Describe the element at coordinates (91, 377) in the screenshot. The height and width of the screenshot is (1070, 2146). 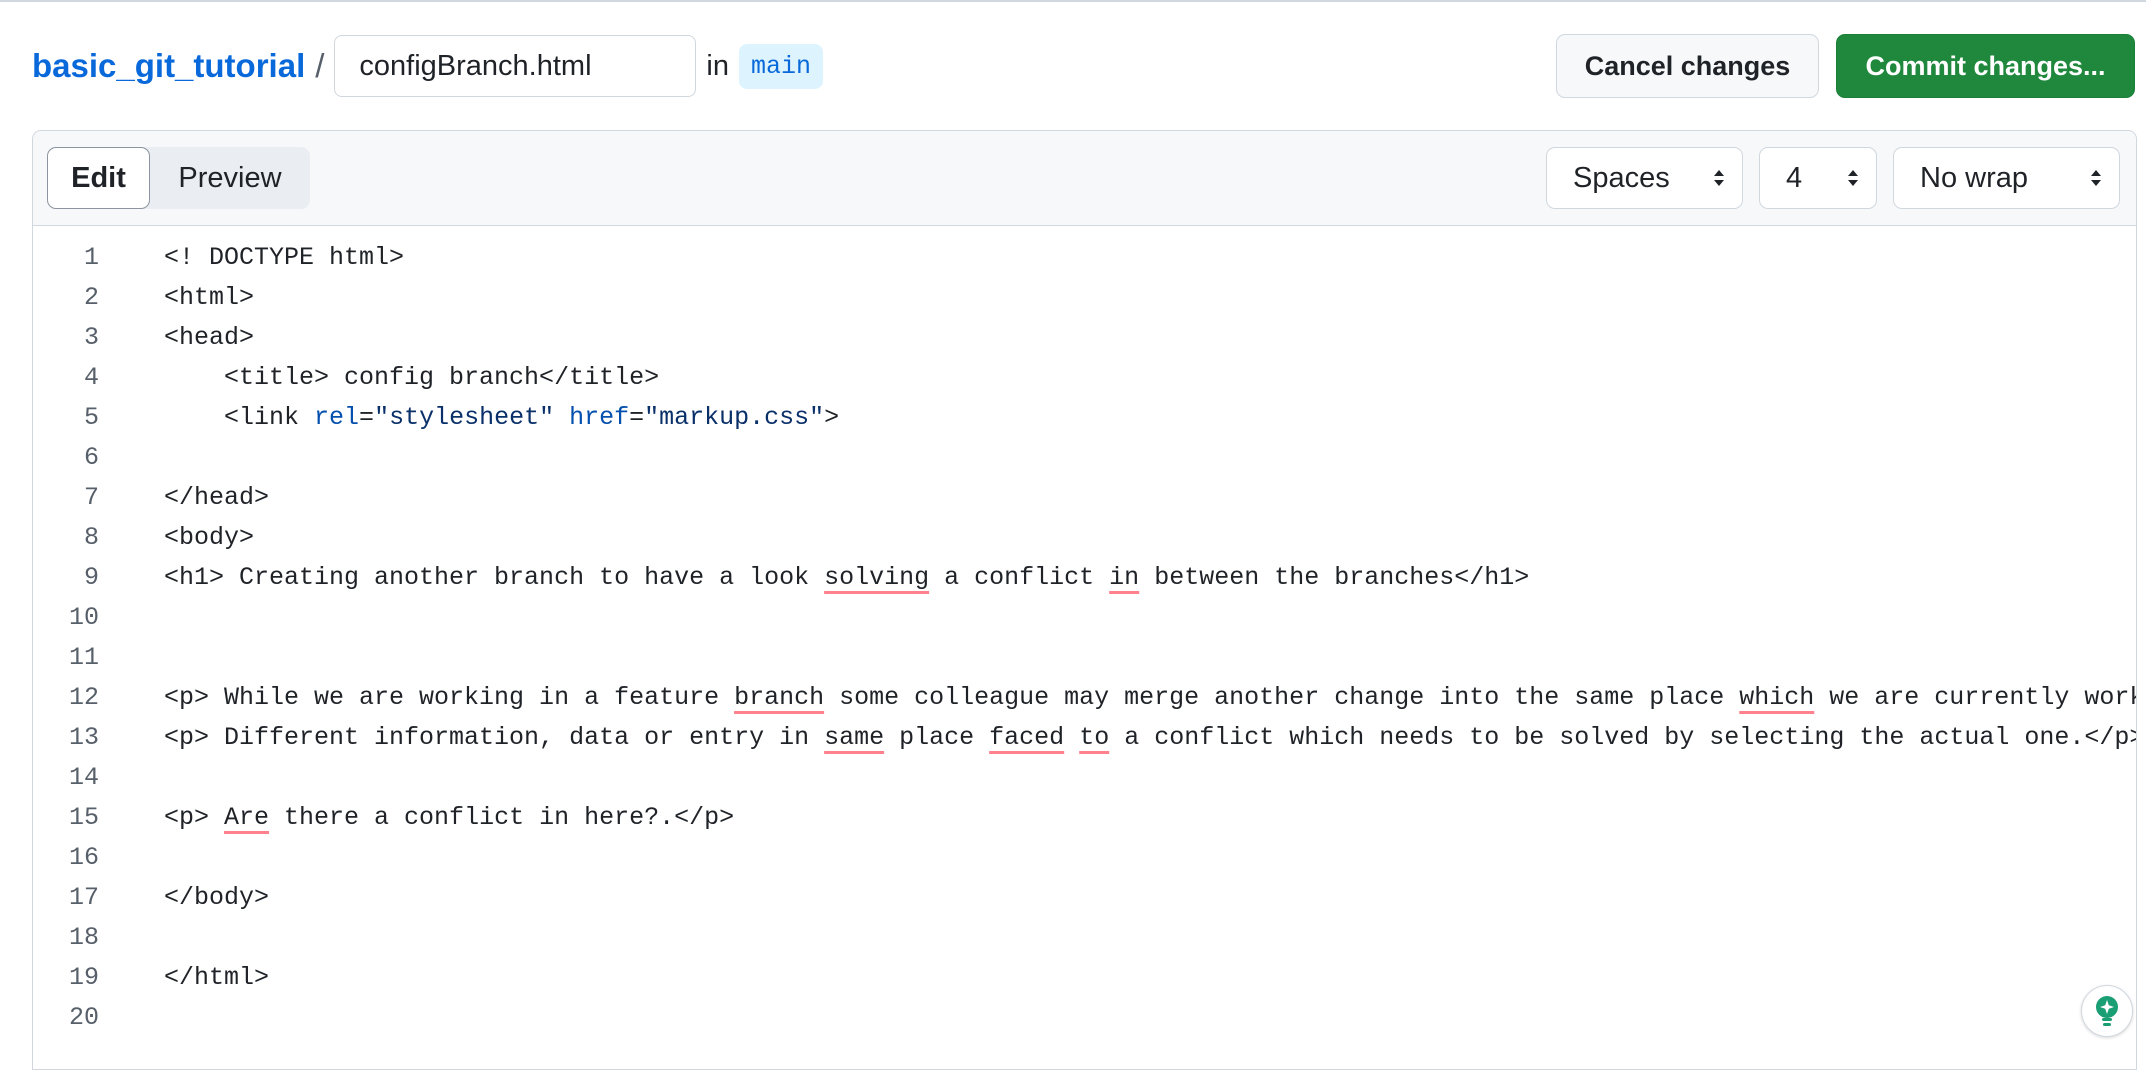
I see `line-number: 4` at that location.